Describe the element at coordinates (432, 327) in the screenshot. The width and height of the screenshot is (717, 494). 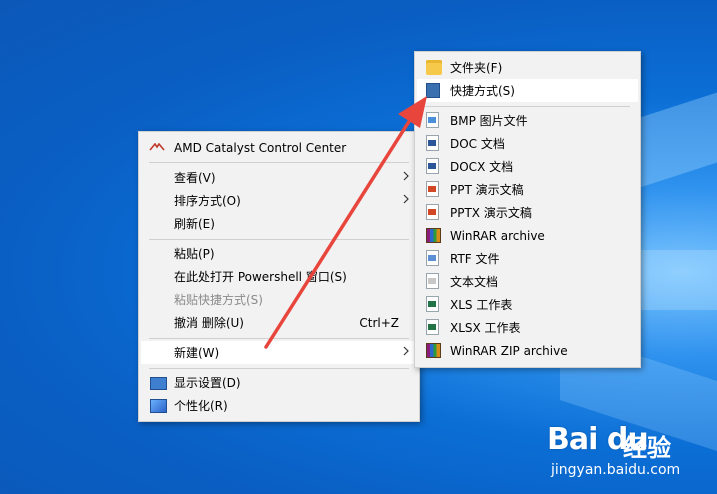
I see `xlsx-file-icon` at that location.